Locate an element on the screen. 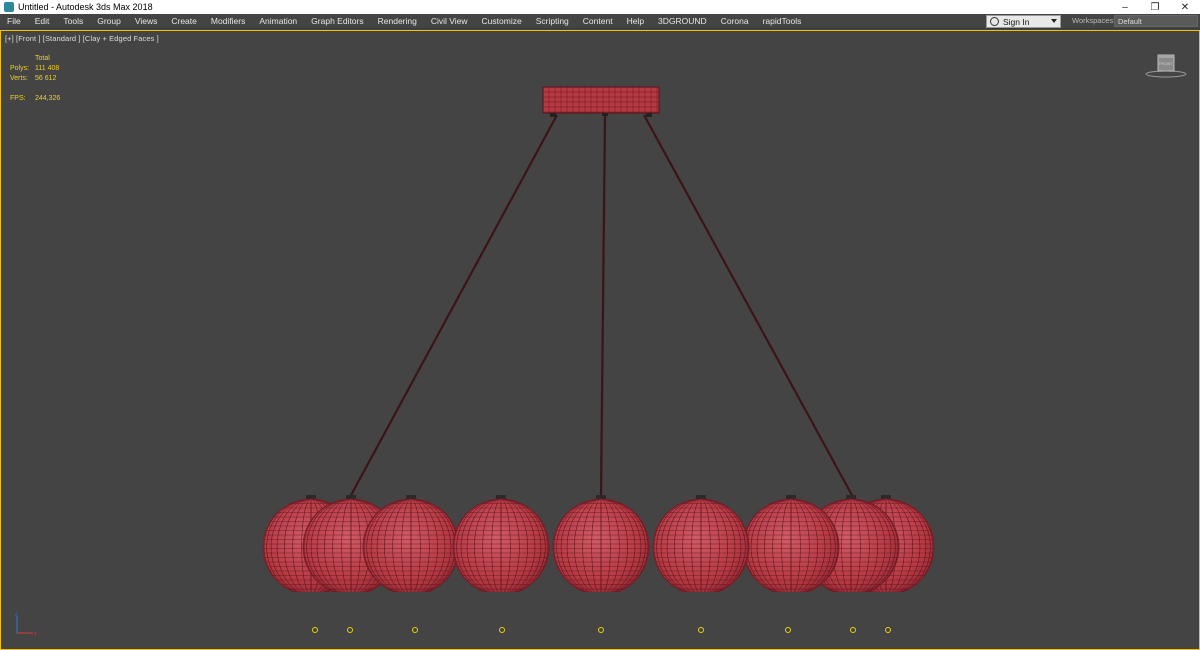 The height and width of the screenshot is (650, 1200). close-button: ✕ is located at coordinates (1185, 7).